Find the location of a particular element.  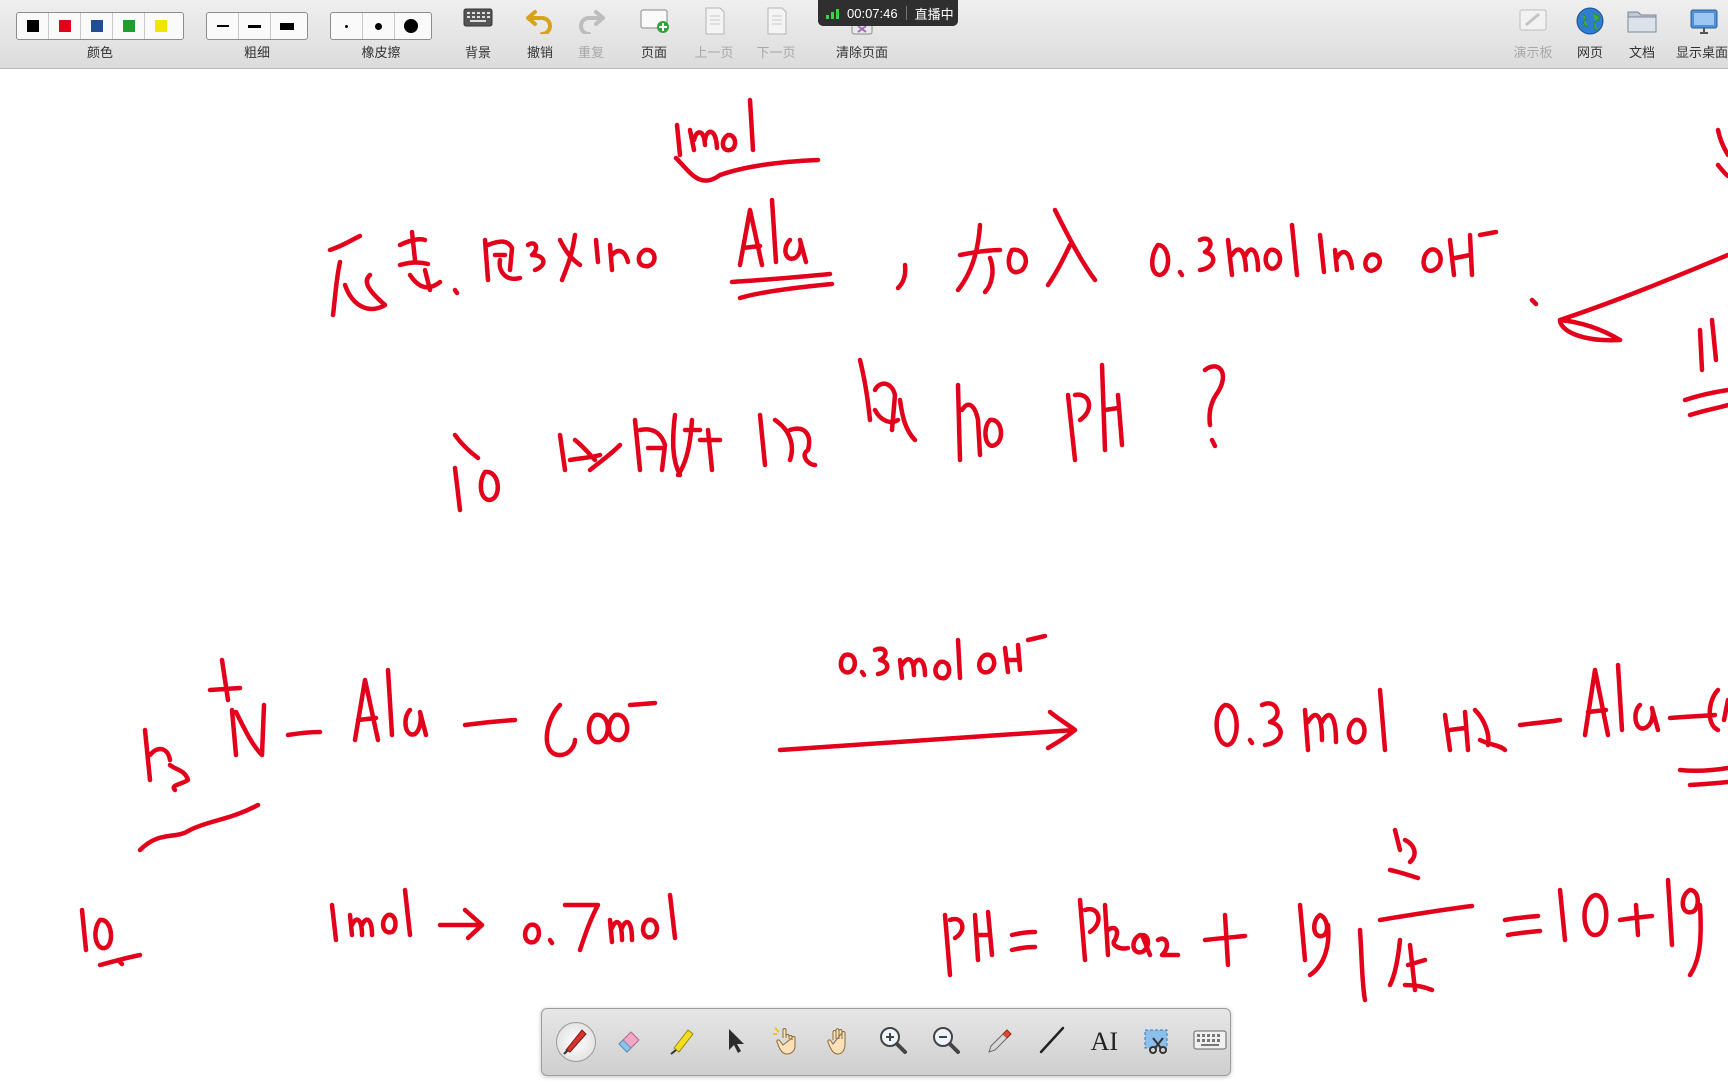

live-status-badge: 00:07:46 直播中 is located at coordinates (888, 13).